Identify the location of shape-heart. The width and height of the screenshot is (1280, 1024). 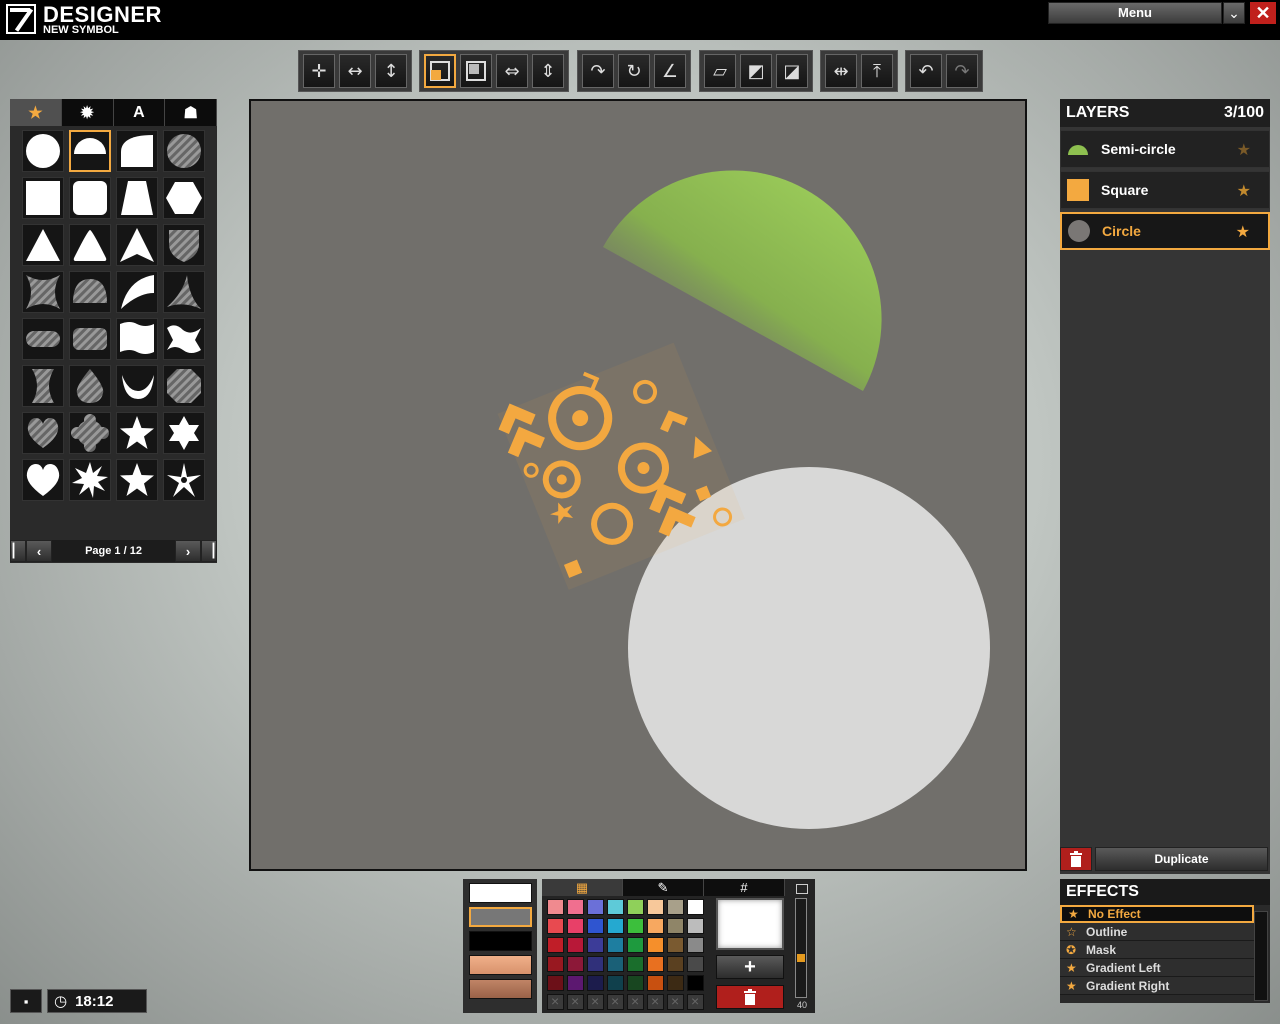
(43, 480).